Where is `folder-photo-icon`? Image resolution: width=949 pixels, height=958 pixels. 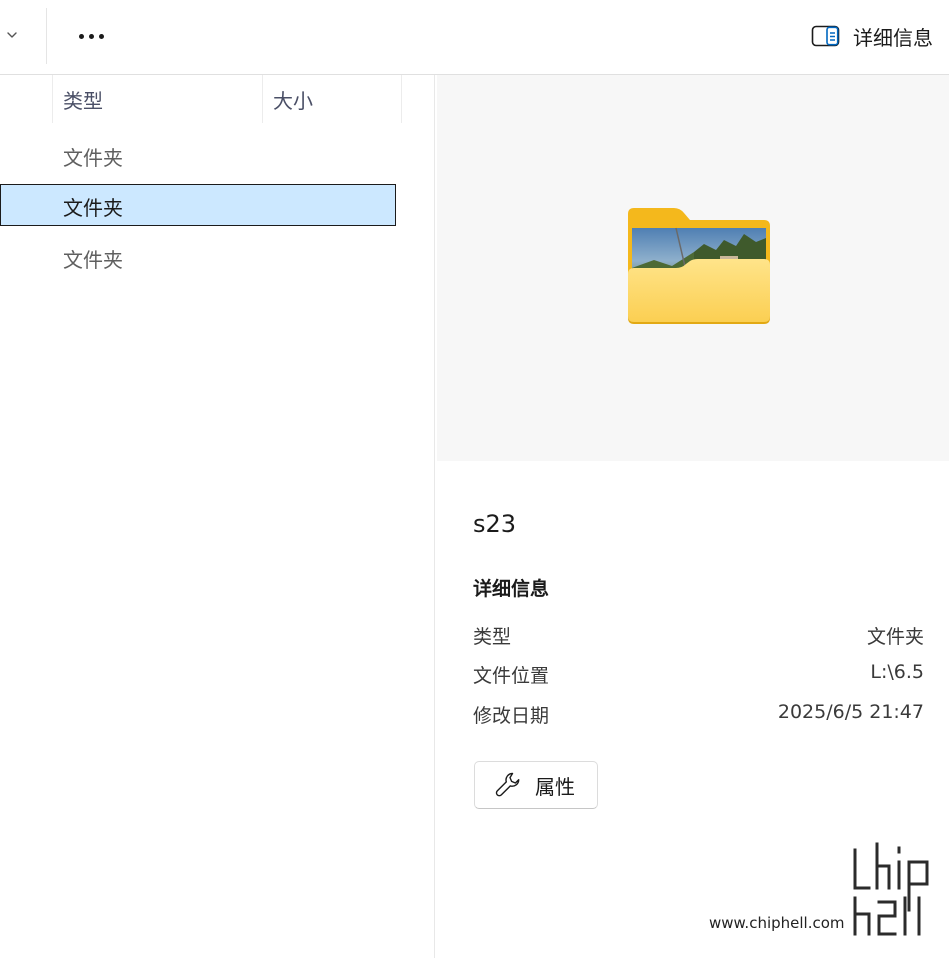
folder-photo-icon is located at coordinates (699, 266).